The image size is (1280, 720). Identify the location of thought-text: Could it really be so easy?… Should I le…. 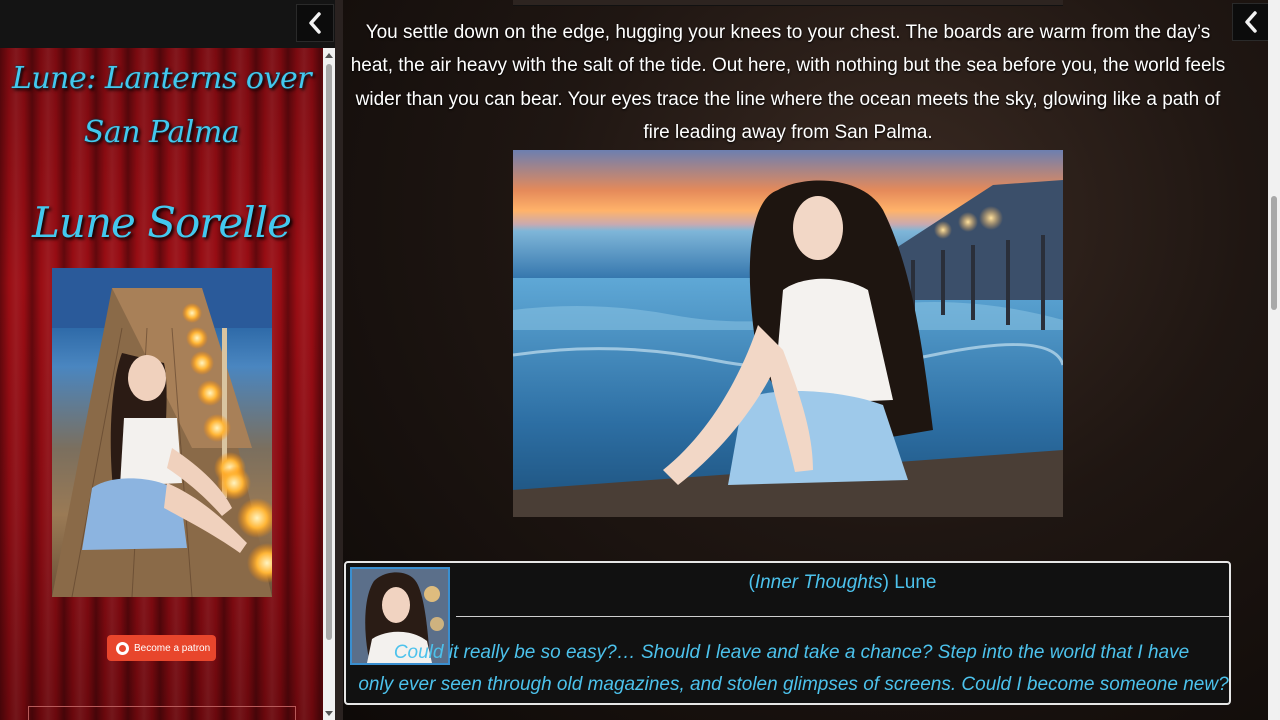
(793, 669).